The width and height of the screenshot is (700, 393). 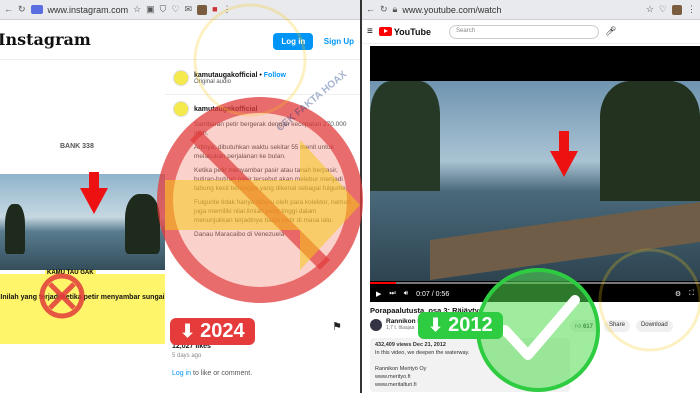 I want to click on browser-toolbar: ← ↻ 🔒︎ www.youtube.com/watch ☆ ♡ ⋮, so click(x=531, y=10).